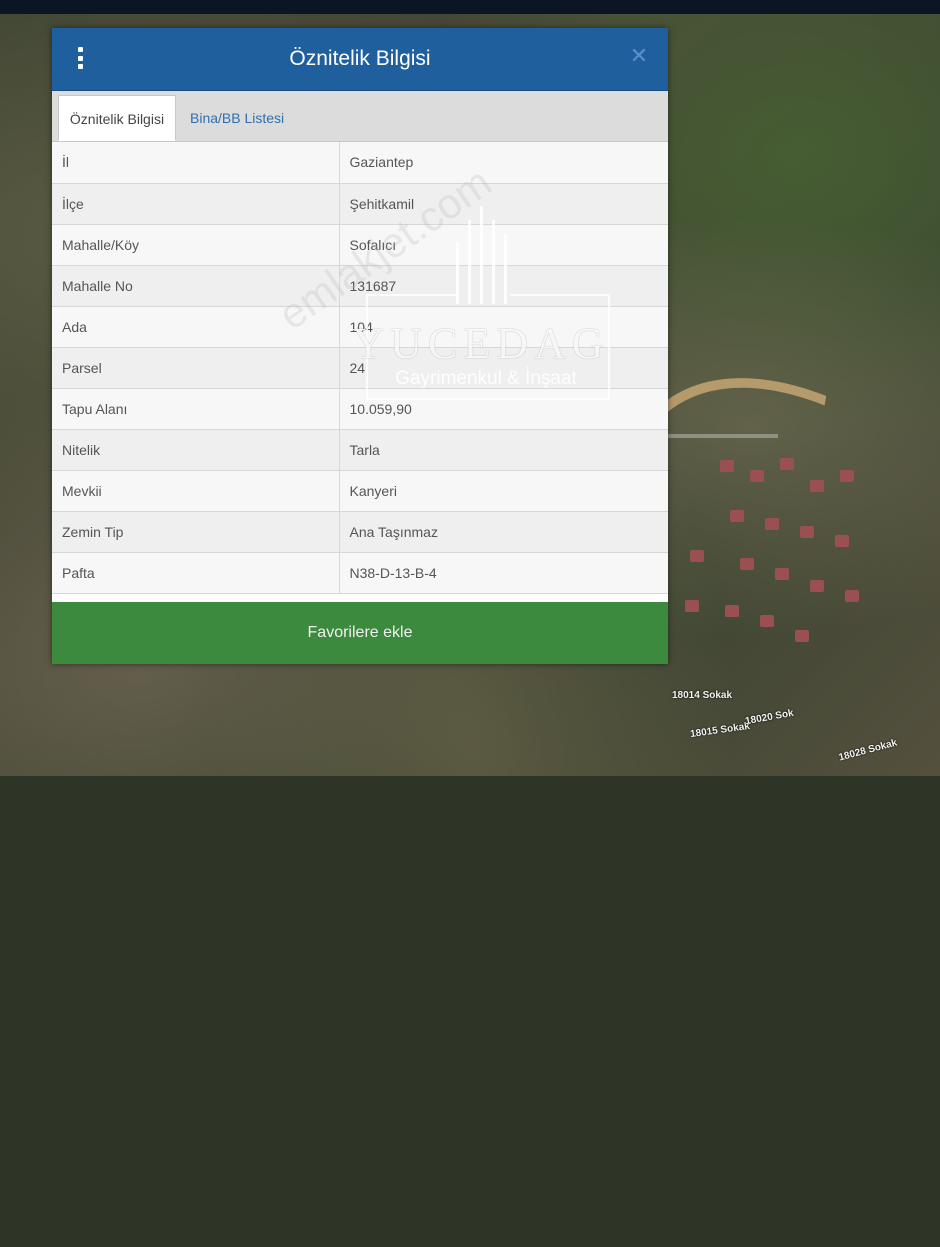  I want to click on row-value: 10.059,90, so click(503, 409).